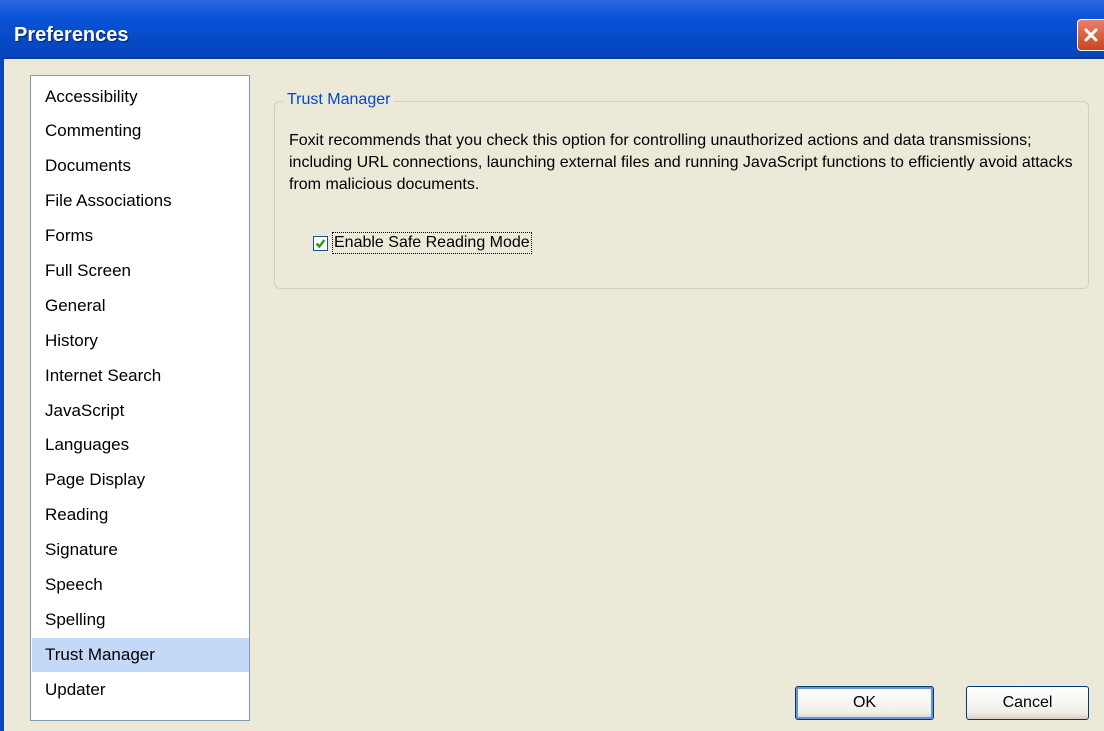 This screenshot has width=1104, height=731. I want to click on safe-reading-checkbox-row: Enable Safe Reading Mode, so click(422, 243).